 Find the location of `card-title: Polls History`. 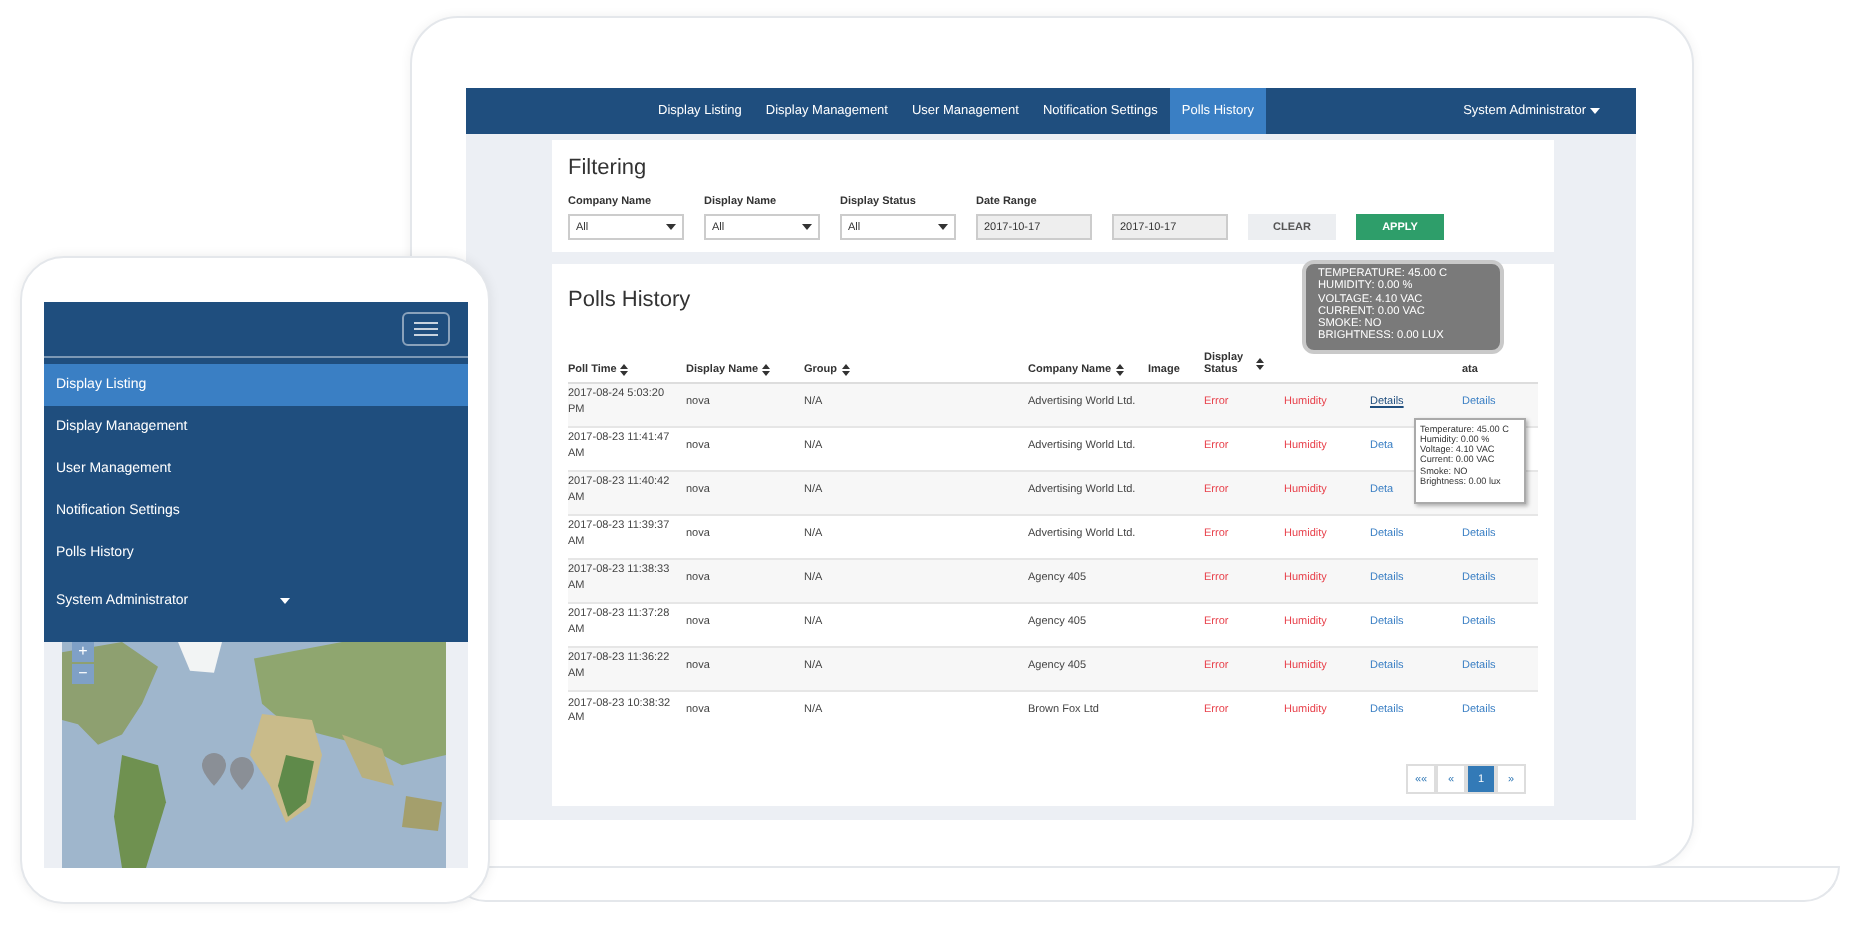

card-title: Polls History is located at coordinates (629, 300).